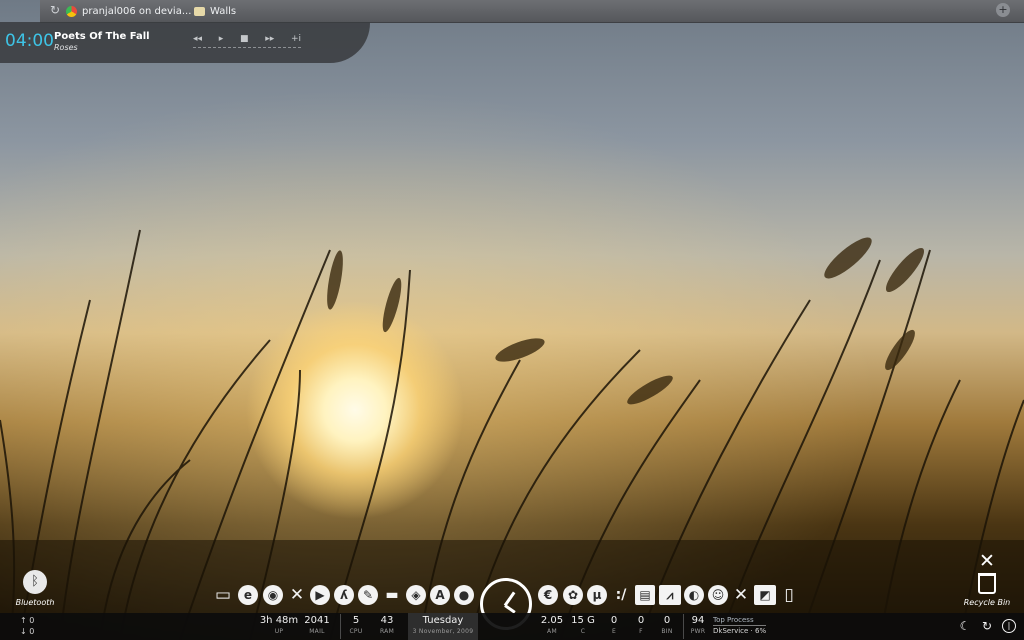 The image size is (1024, 640). What do you see at coordinates (387, 631) in the screenshot?
I see `ram-key: RAM` at bounding box center [387, 631].